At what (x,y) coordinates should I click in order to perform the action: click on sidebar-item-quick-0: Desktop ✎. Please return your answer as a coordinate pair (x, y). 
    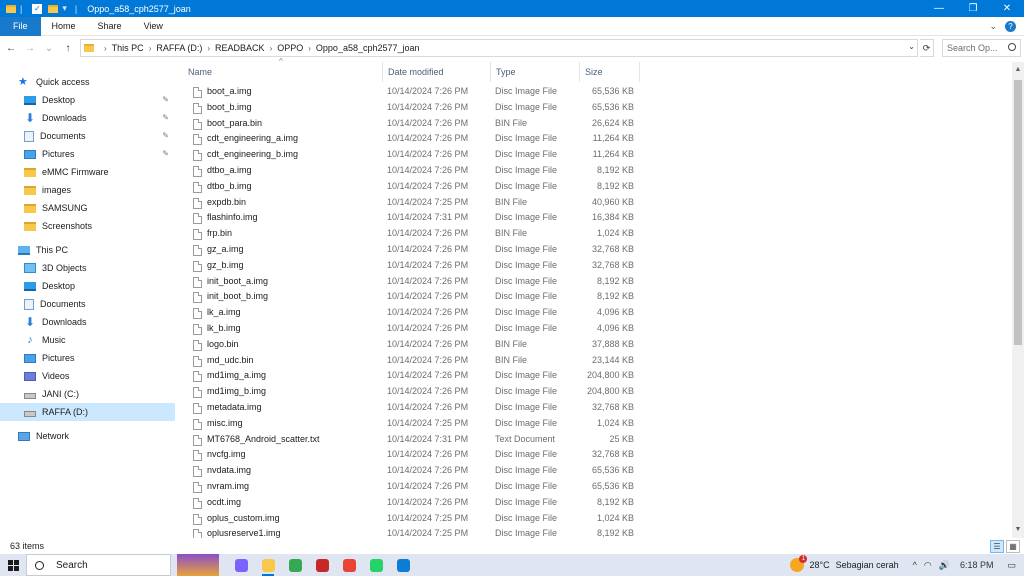
    Looking at the image, I should click on (87, 100).